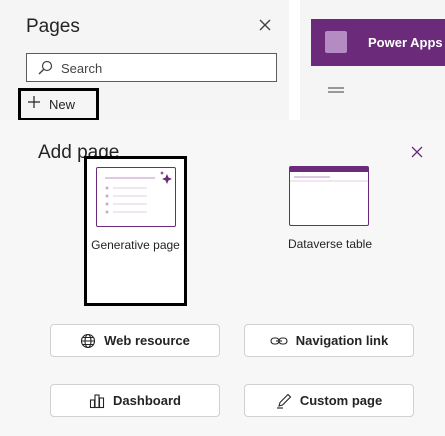 Image resolution: width=445 pixels, height=436 pixels. I want to click on web-resource-label: Web resource, so click(147, 340).